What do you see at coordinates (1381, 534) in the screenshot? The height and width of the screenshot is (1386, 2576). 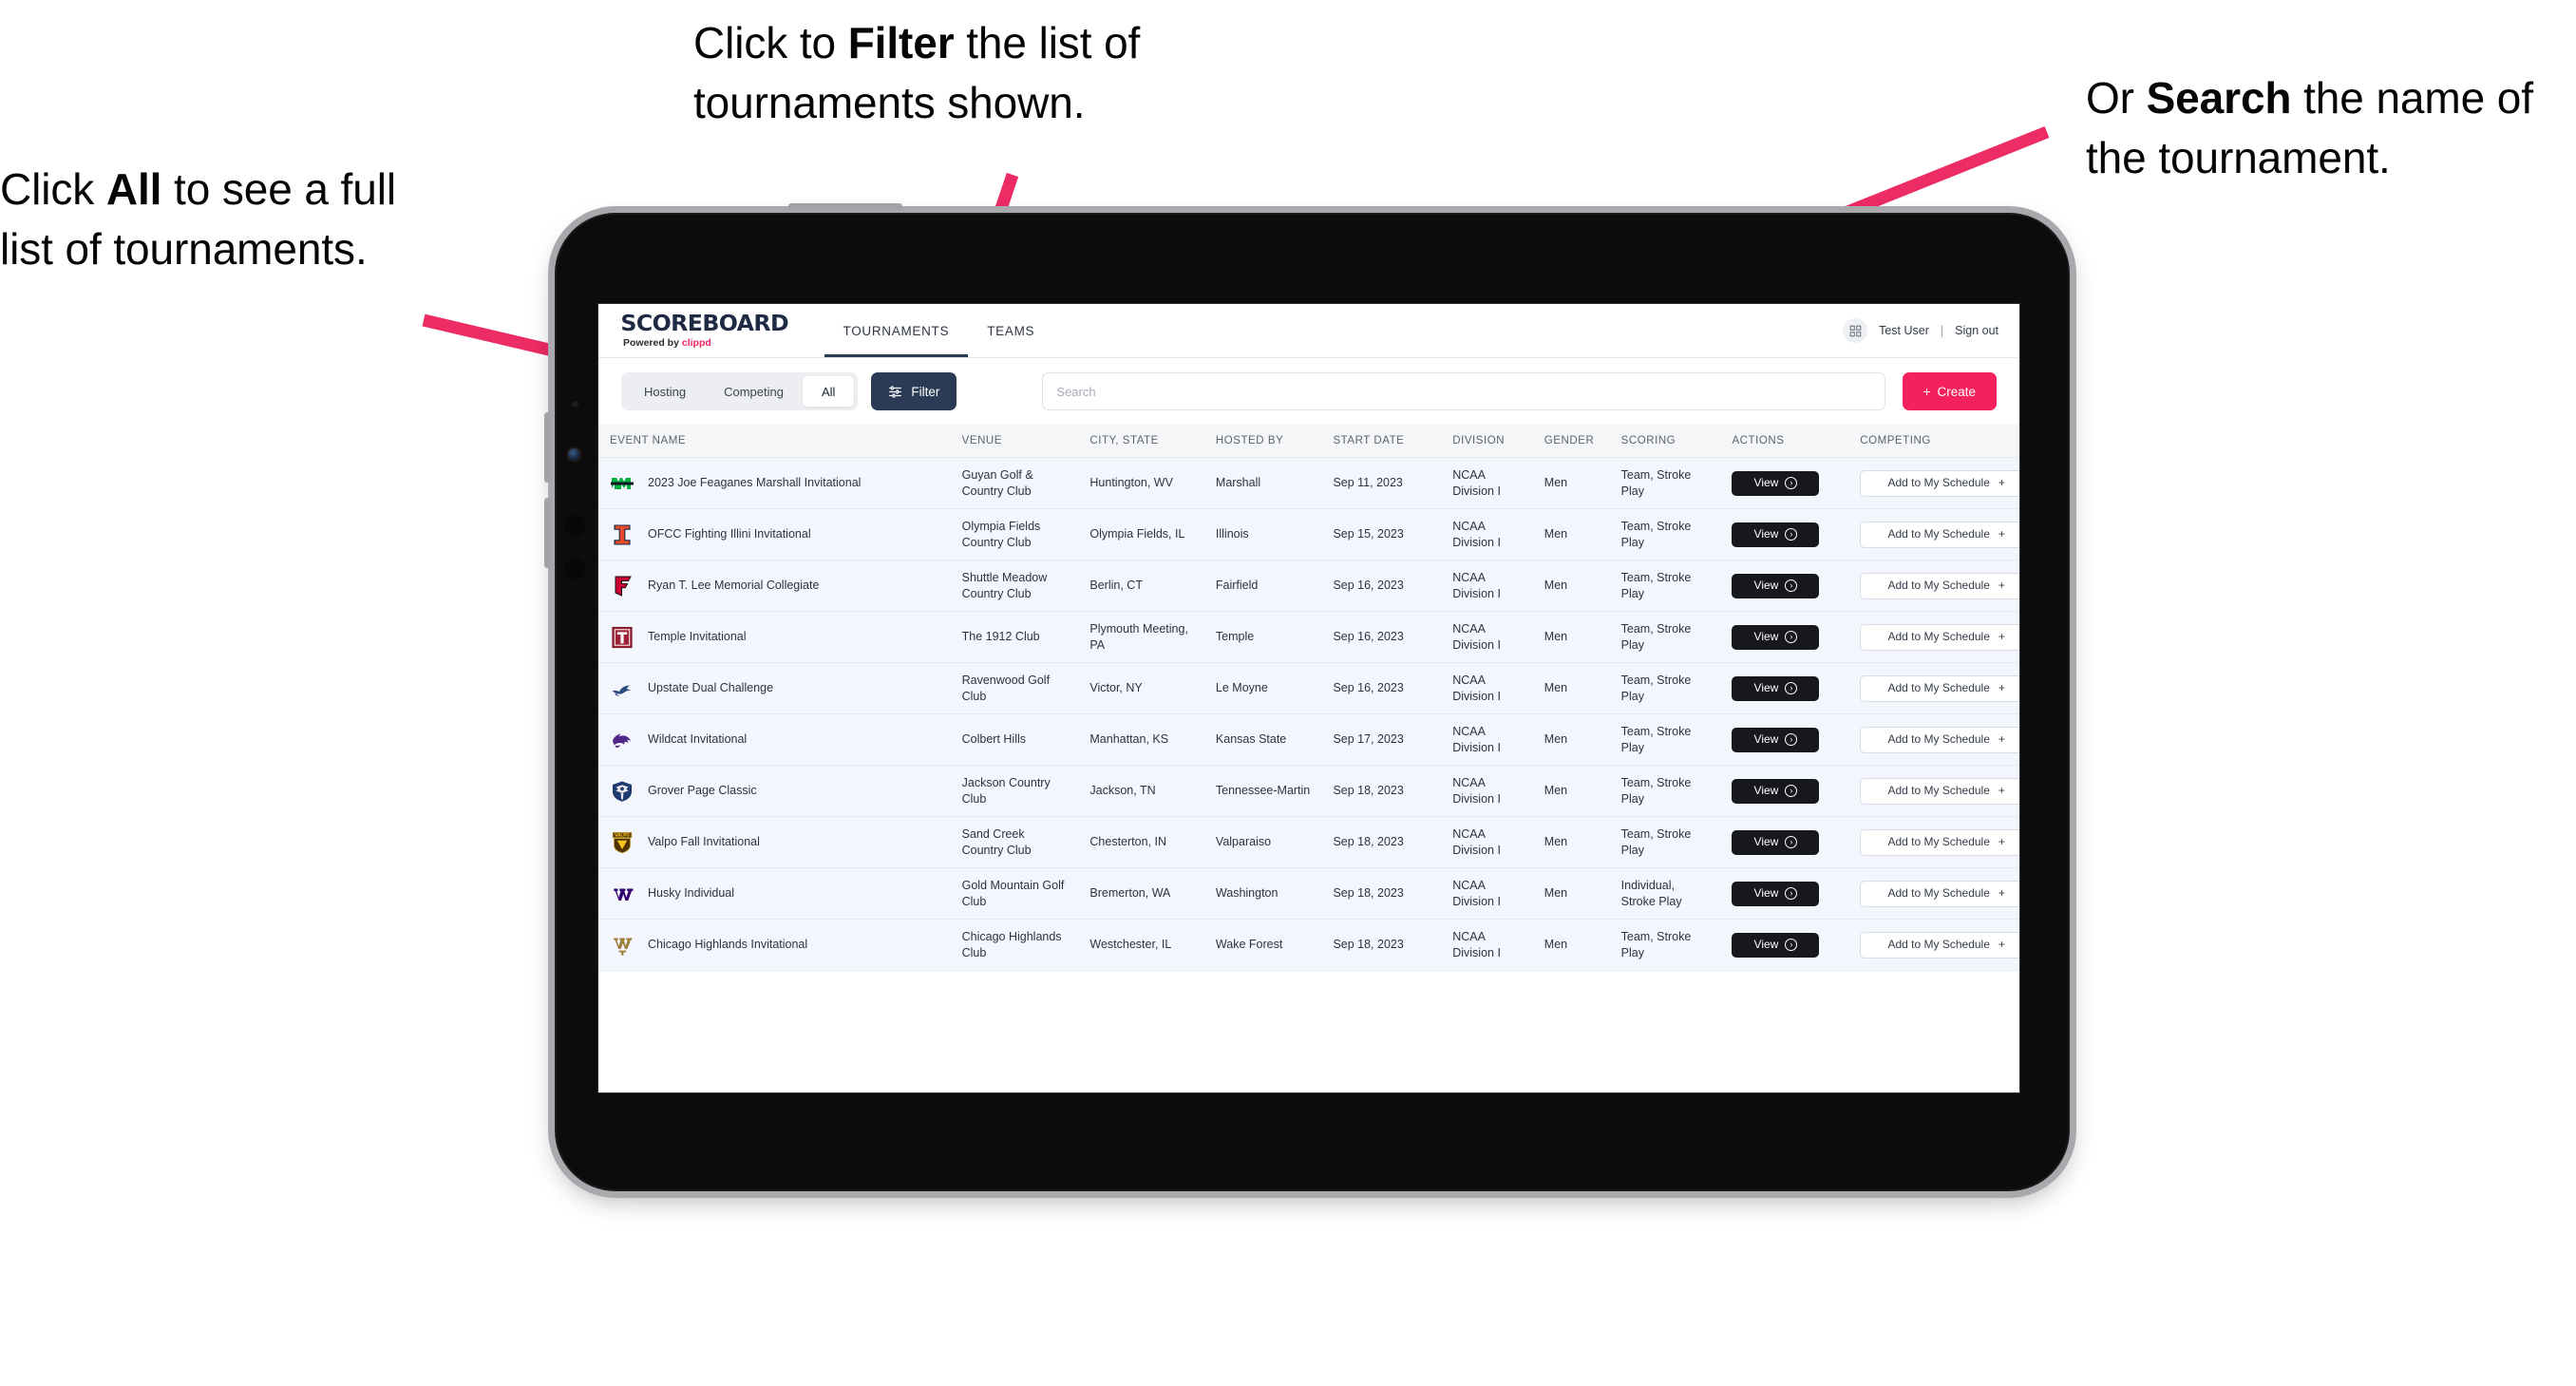 I see `cell-start-date: Sep 15, 2023` at bounding box center [1381, 534].